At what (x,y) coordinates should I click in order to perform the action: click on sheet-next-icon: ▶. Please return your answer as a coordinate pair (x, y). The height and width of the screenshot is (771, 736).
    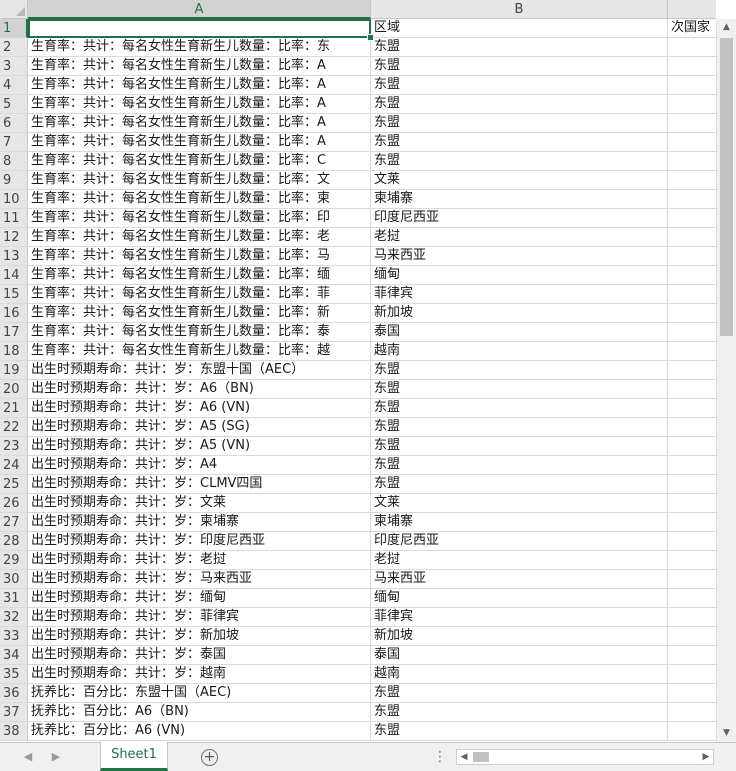
    Looking at the image, I should click on (56, 757).